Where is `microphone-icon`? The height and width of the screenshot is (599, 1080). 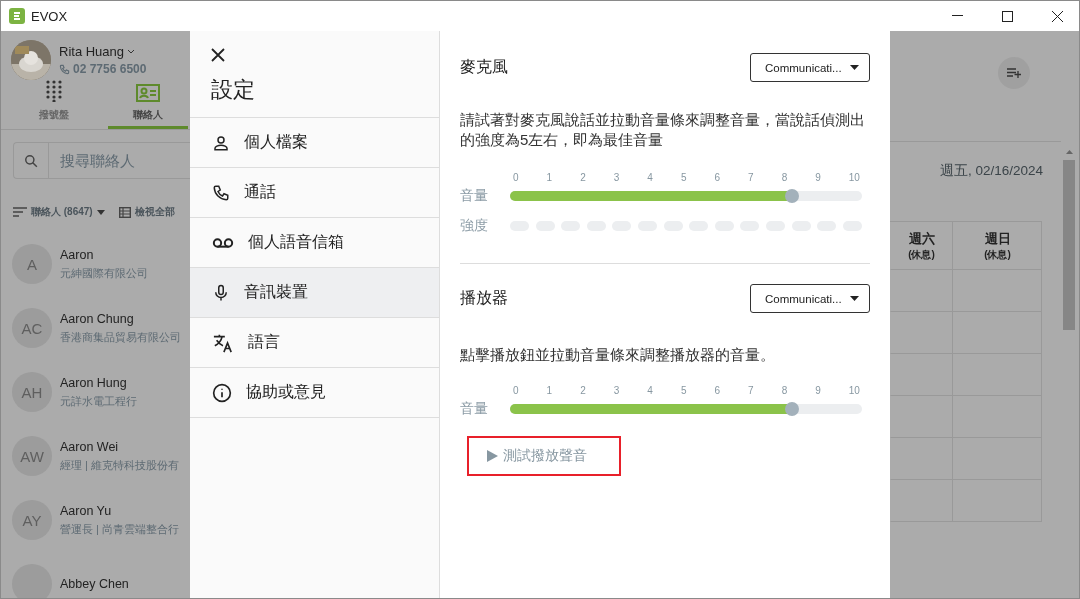
microphone-icon is located at coordinates (221, 292).